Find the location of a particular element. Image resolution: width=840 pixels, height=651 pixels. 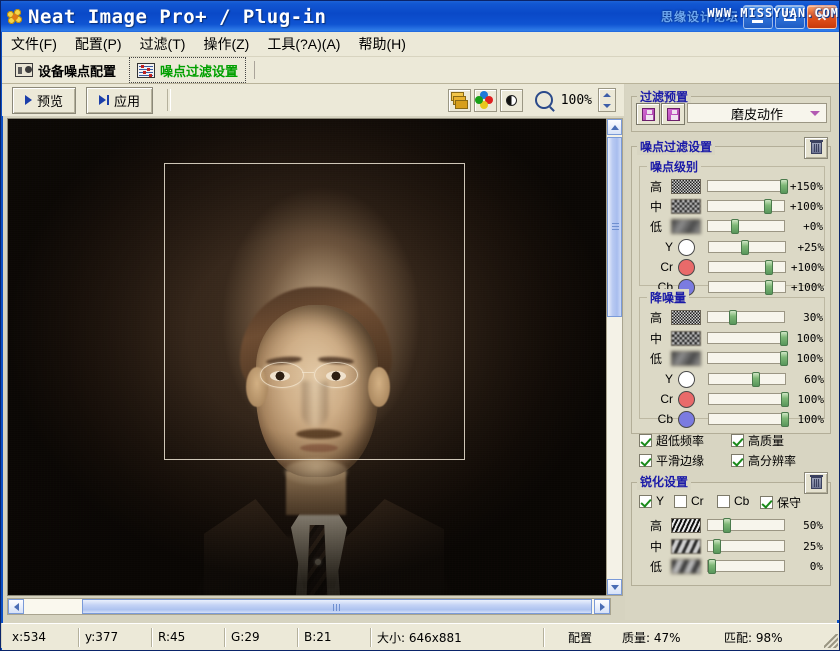

sharpen-channel-y: Y is located at coordinates (651, 501).